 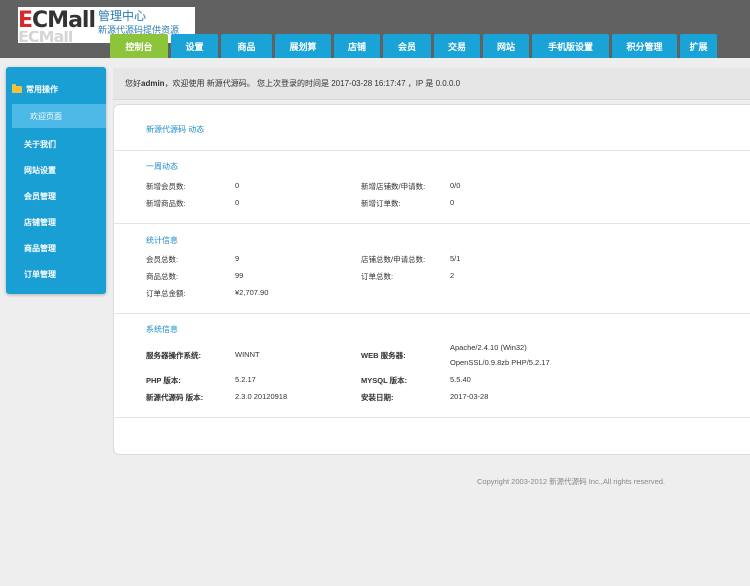 What do you see at coordinates (261, 396) in the screenshot?
I see `value-app-version: 2.3.0 20120918` at bounding box center [261, 396].